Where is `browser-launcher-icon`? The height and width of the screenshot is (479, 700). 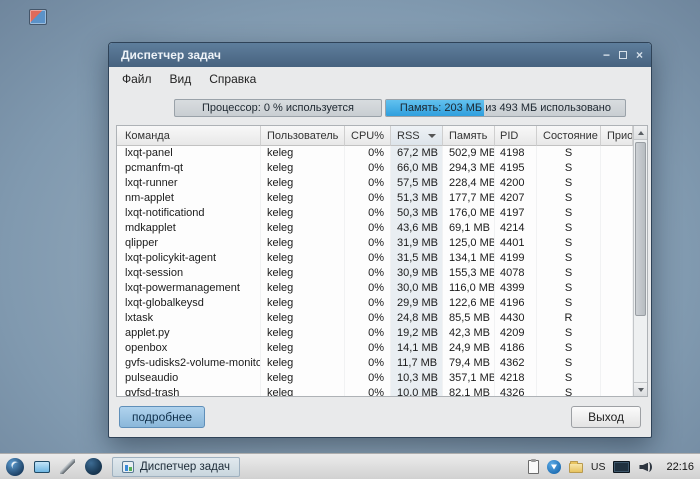
browser-launcher-icon is located at coordinates (93, 466).